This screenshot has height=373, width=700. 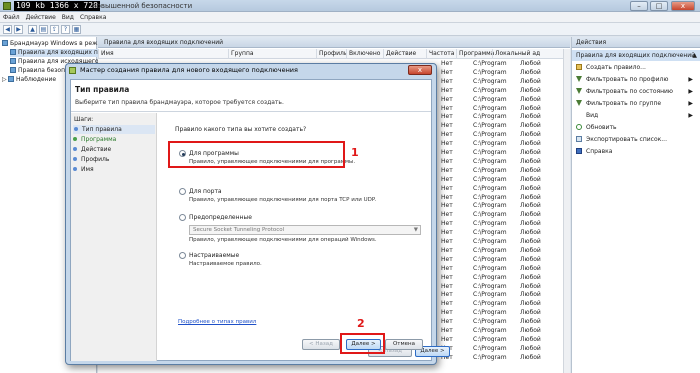 I want to click on firewall-icon, so click(x=5, y=43).